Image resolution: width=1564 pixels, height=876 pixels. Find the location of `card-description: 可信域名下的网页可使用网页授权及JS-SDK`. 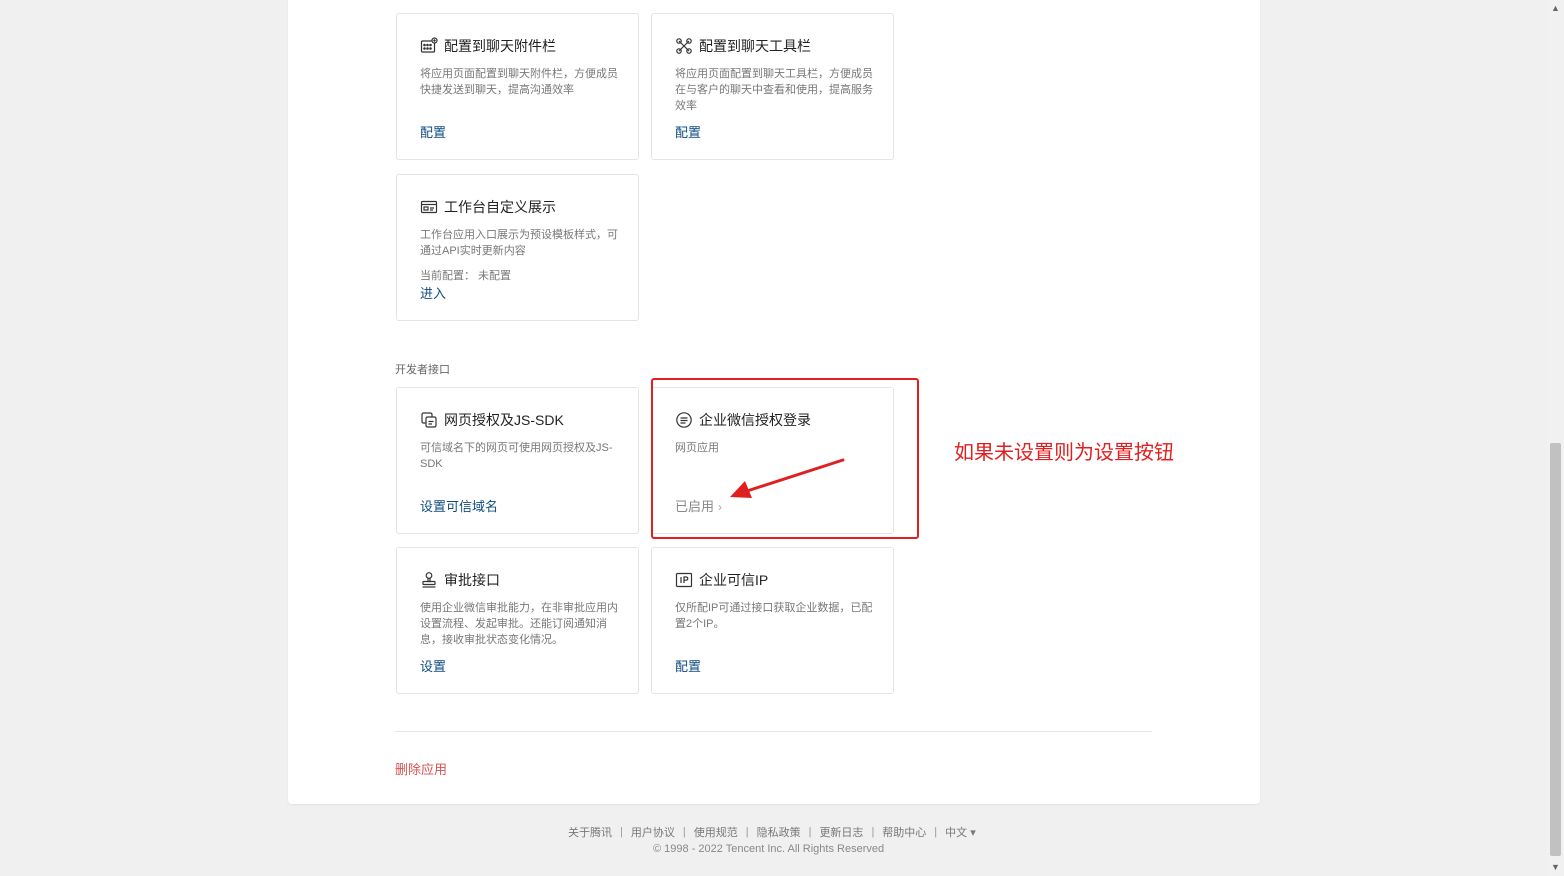

card-description: 可信域名下的网页可使用网页授权及JS-SDK is located at coordinates (516, 456).